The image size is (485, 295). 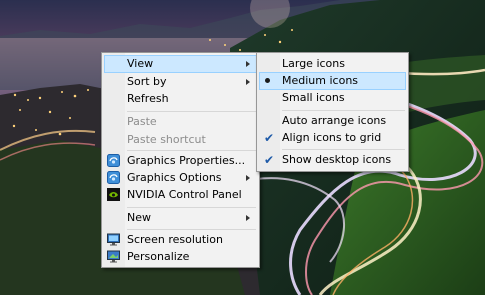 What do you see at coordinates (147, 81) in the screenshot?
I see `menu-item-sort-by-label: Sort by` at bounding box center [147, 81].